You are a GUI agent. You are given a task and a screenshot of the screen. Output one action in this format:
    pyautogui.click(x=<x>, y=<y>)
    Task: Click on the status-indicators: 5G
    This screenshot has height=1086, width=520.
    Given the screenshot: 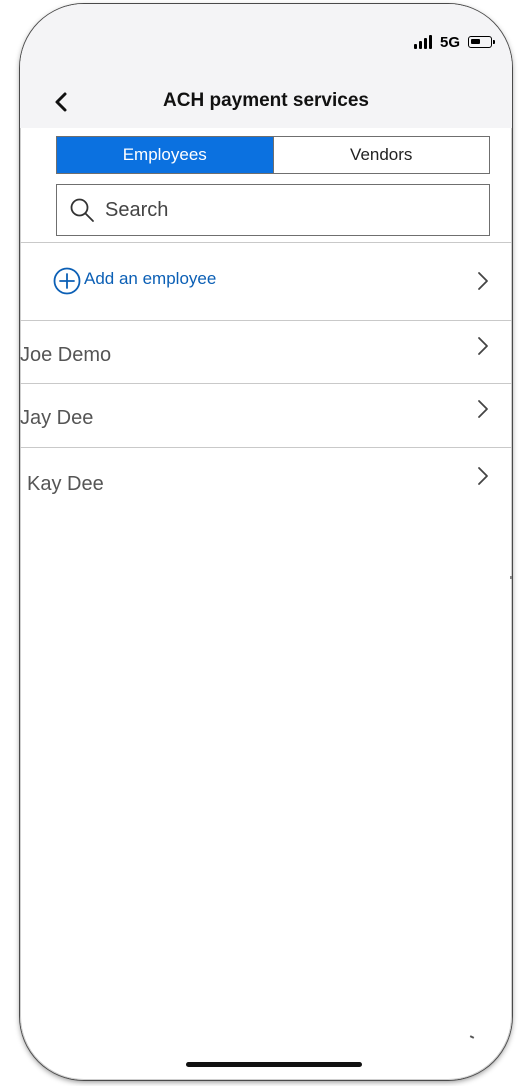 What is the action you would take?
    pyautogui.click(x=454, y=42)
    